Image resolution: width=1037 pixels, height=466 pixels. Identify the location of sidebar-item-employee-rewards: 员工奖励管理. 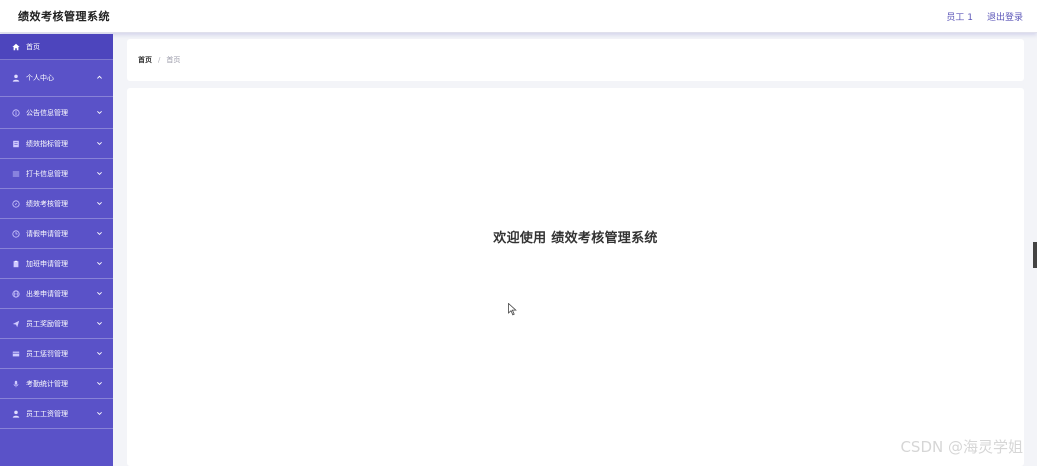
(56, 324).